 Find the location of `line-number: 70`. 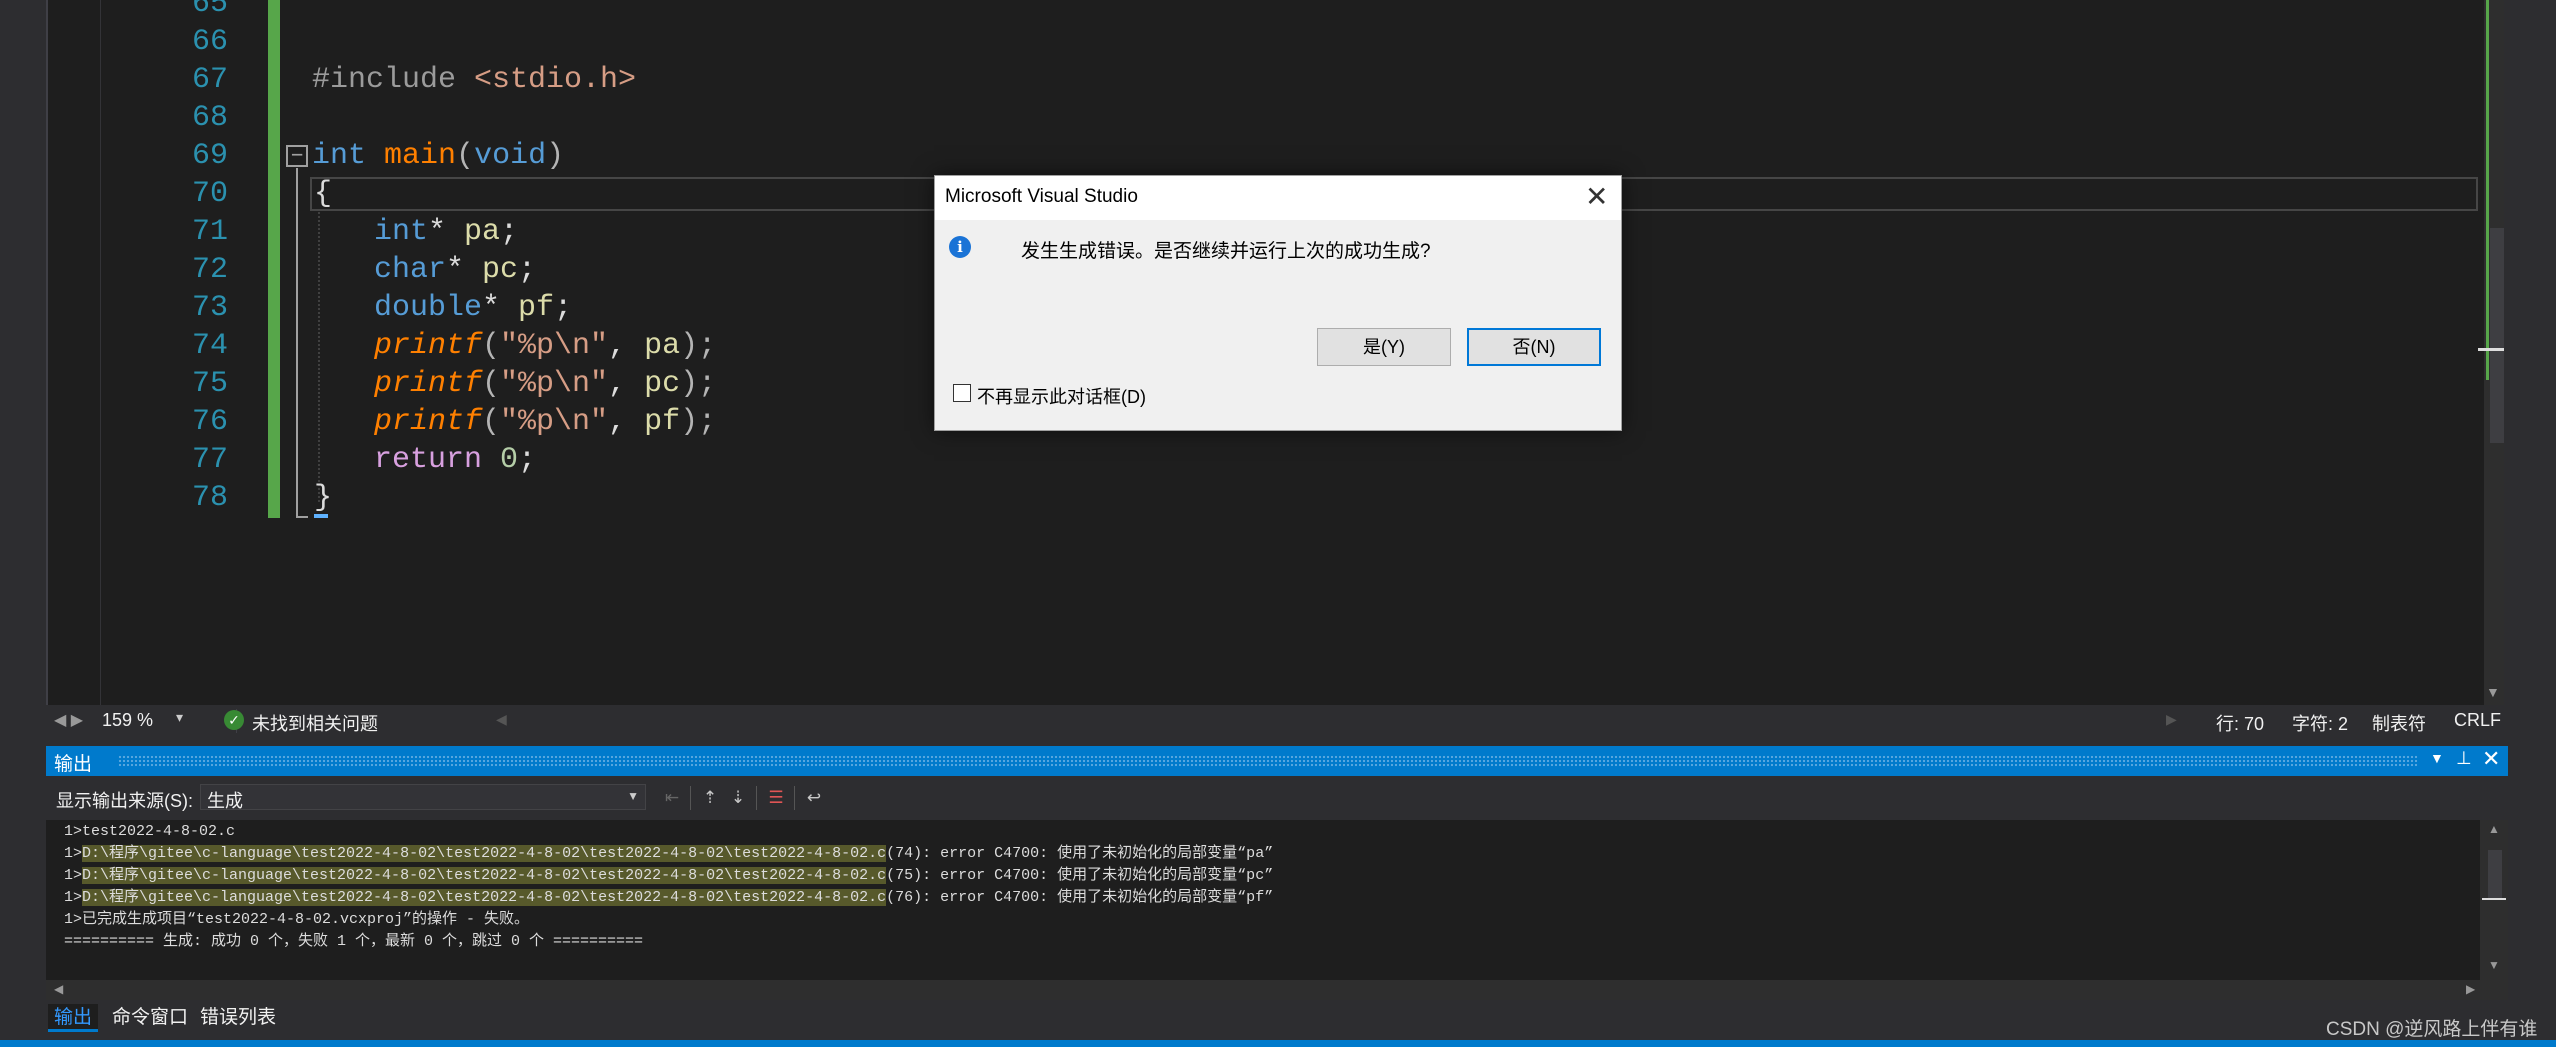

line-number: 70 is located at coordinates (209, 194).